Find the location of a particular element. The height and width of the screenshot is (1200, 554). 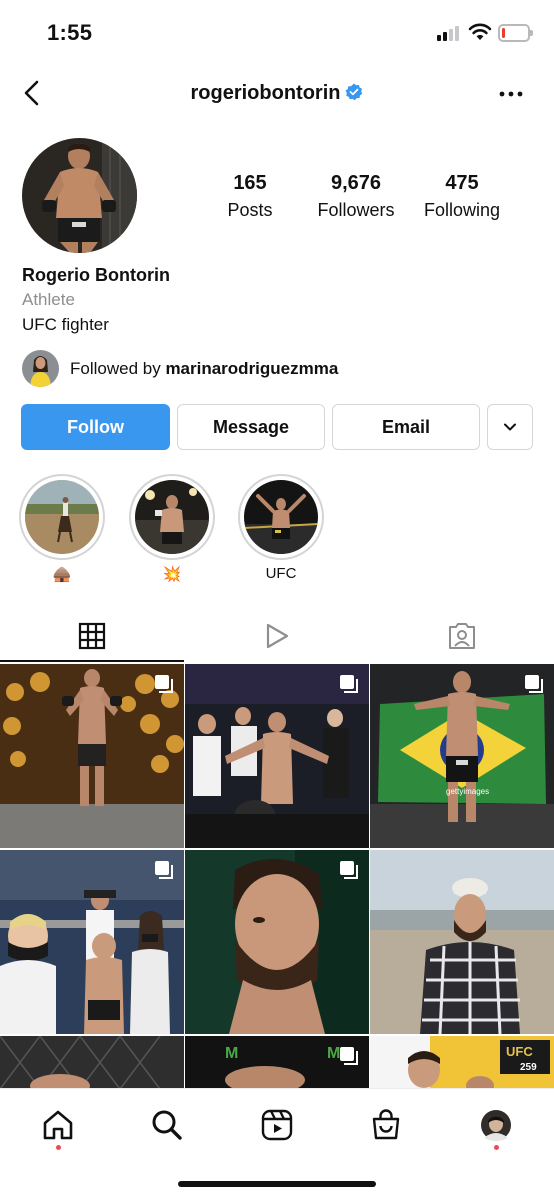

more-options-icon is located at coordinates (511, 94).